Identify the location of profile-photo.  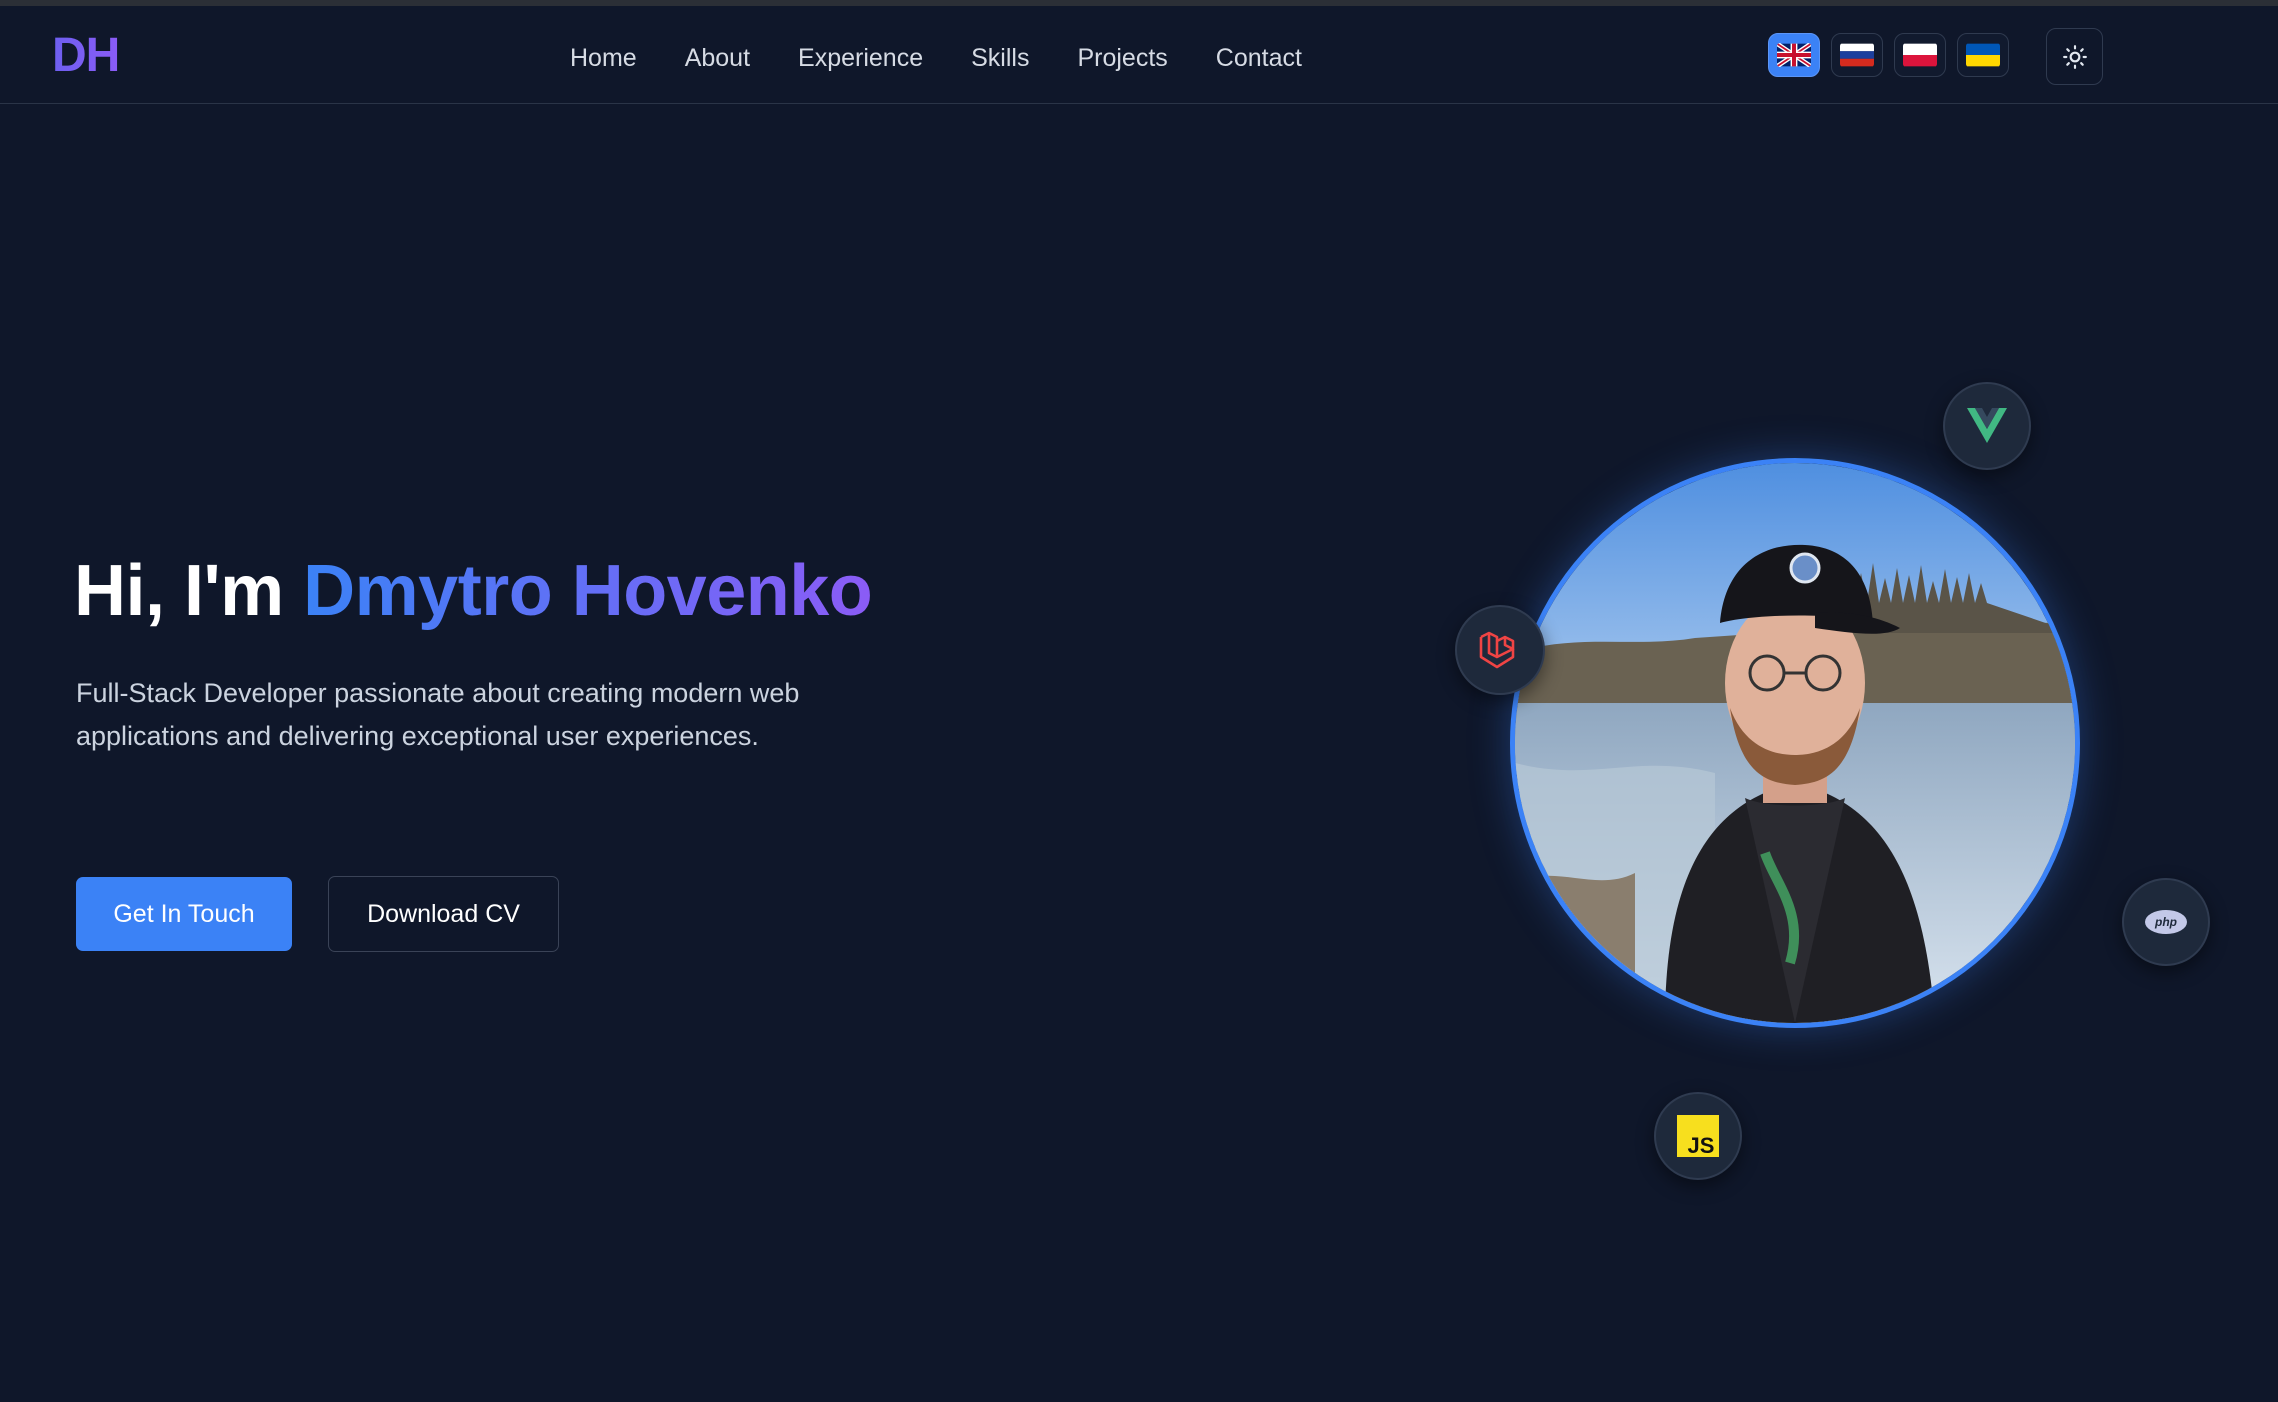
(1795, 743).